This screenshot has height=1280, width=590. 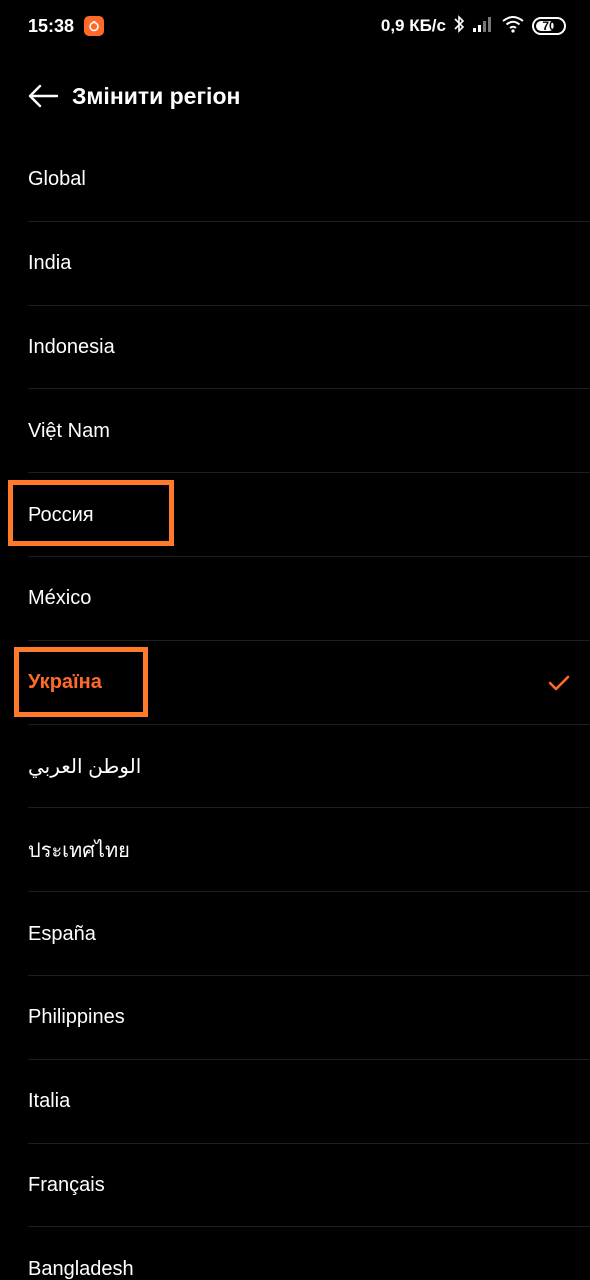 What do you see at coordinates (295, 96) in the screenshot?
I see `header: Змінити регіон` at bounding box center [295, 96].